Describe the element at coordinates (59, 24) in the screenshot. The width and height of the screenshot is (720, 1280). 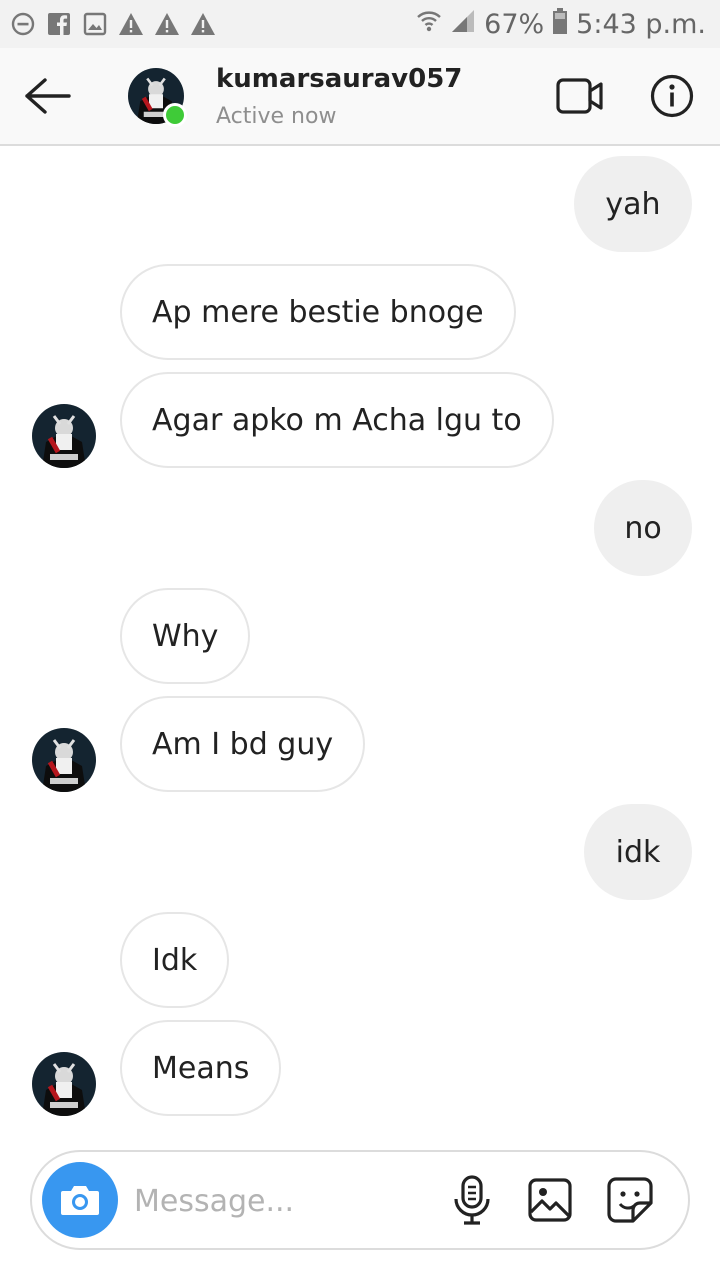
I see `facebook-icon` at that location.